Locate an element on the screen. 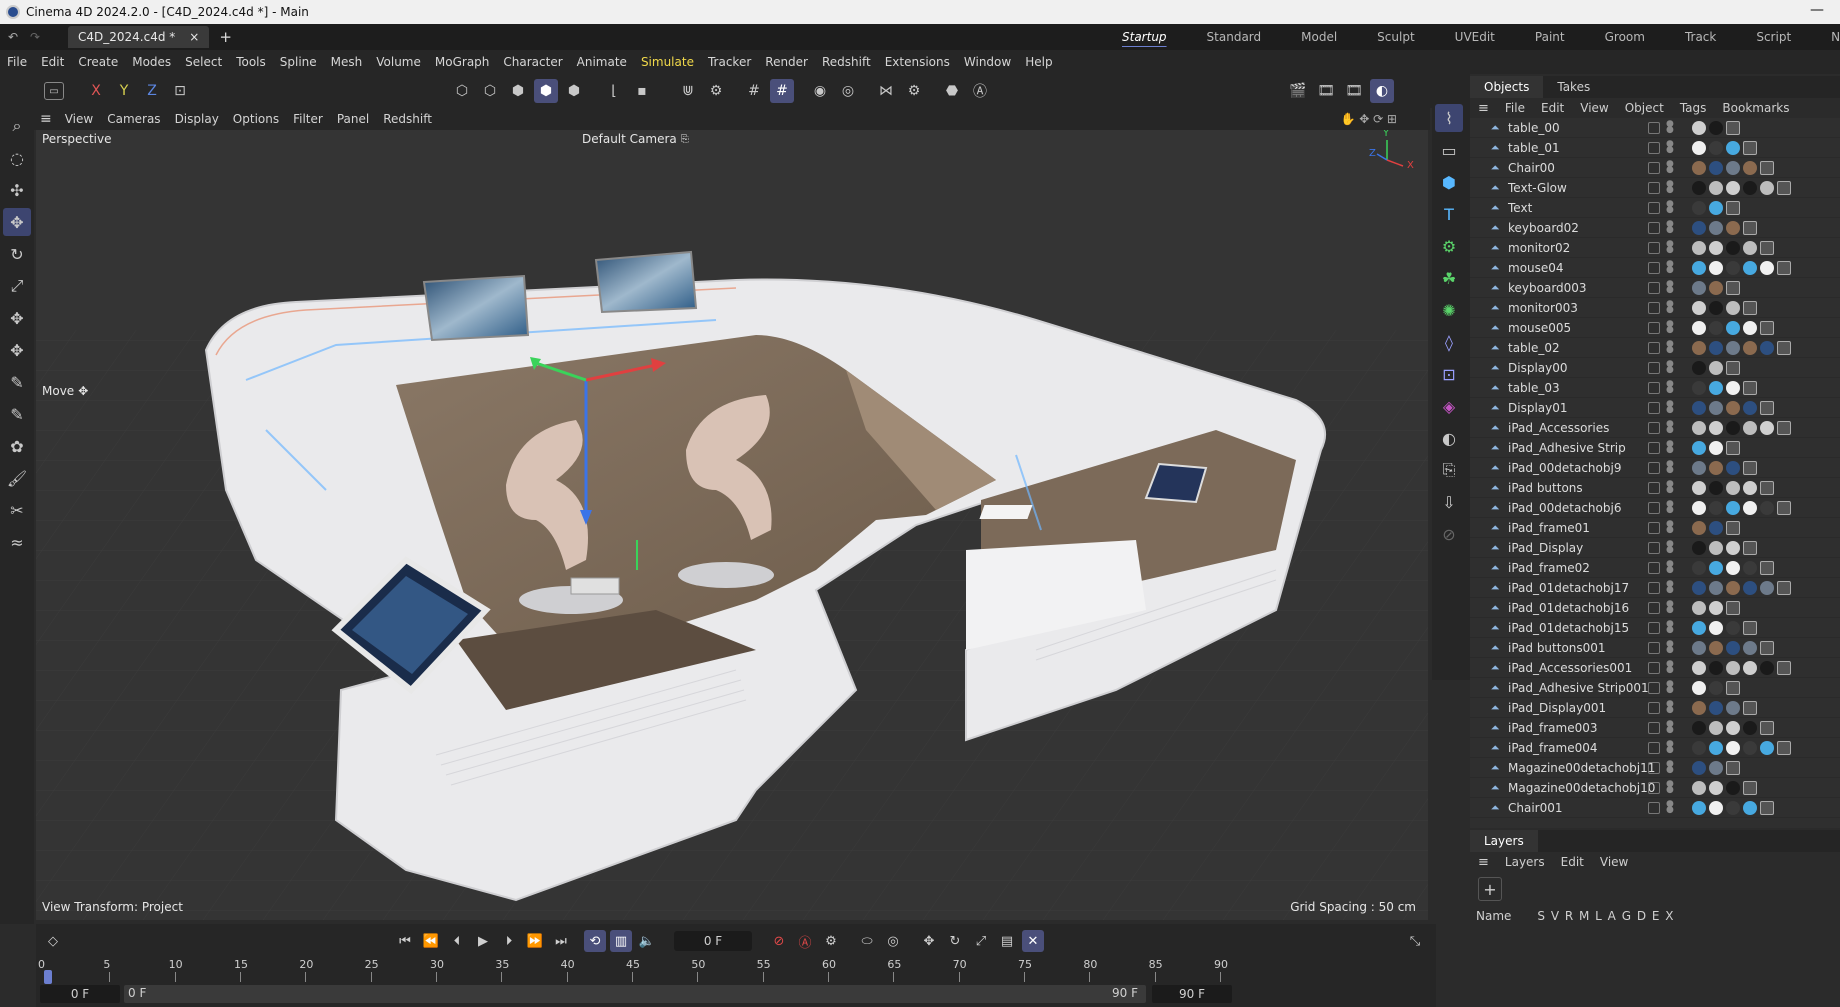  playback-rate-icon: ▥ is located at coordinates (621, 941).